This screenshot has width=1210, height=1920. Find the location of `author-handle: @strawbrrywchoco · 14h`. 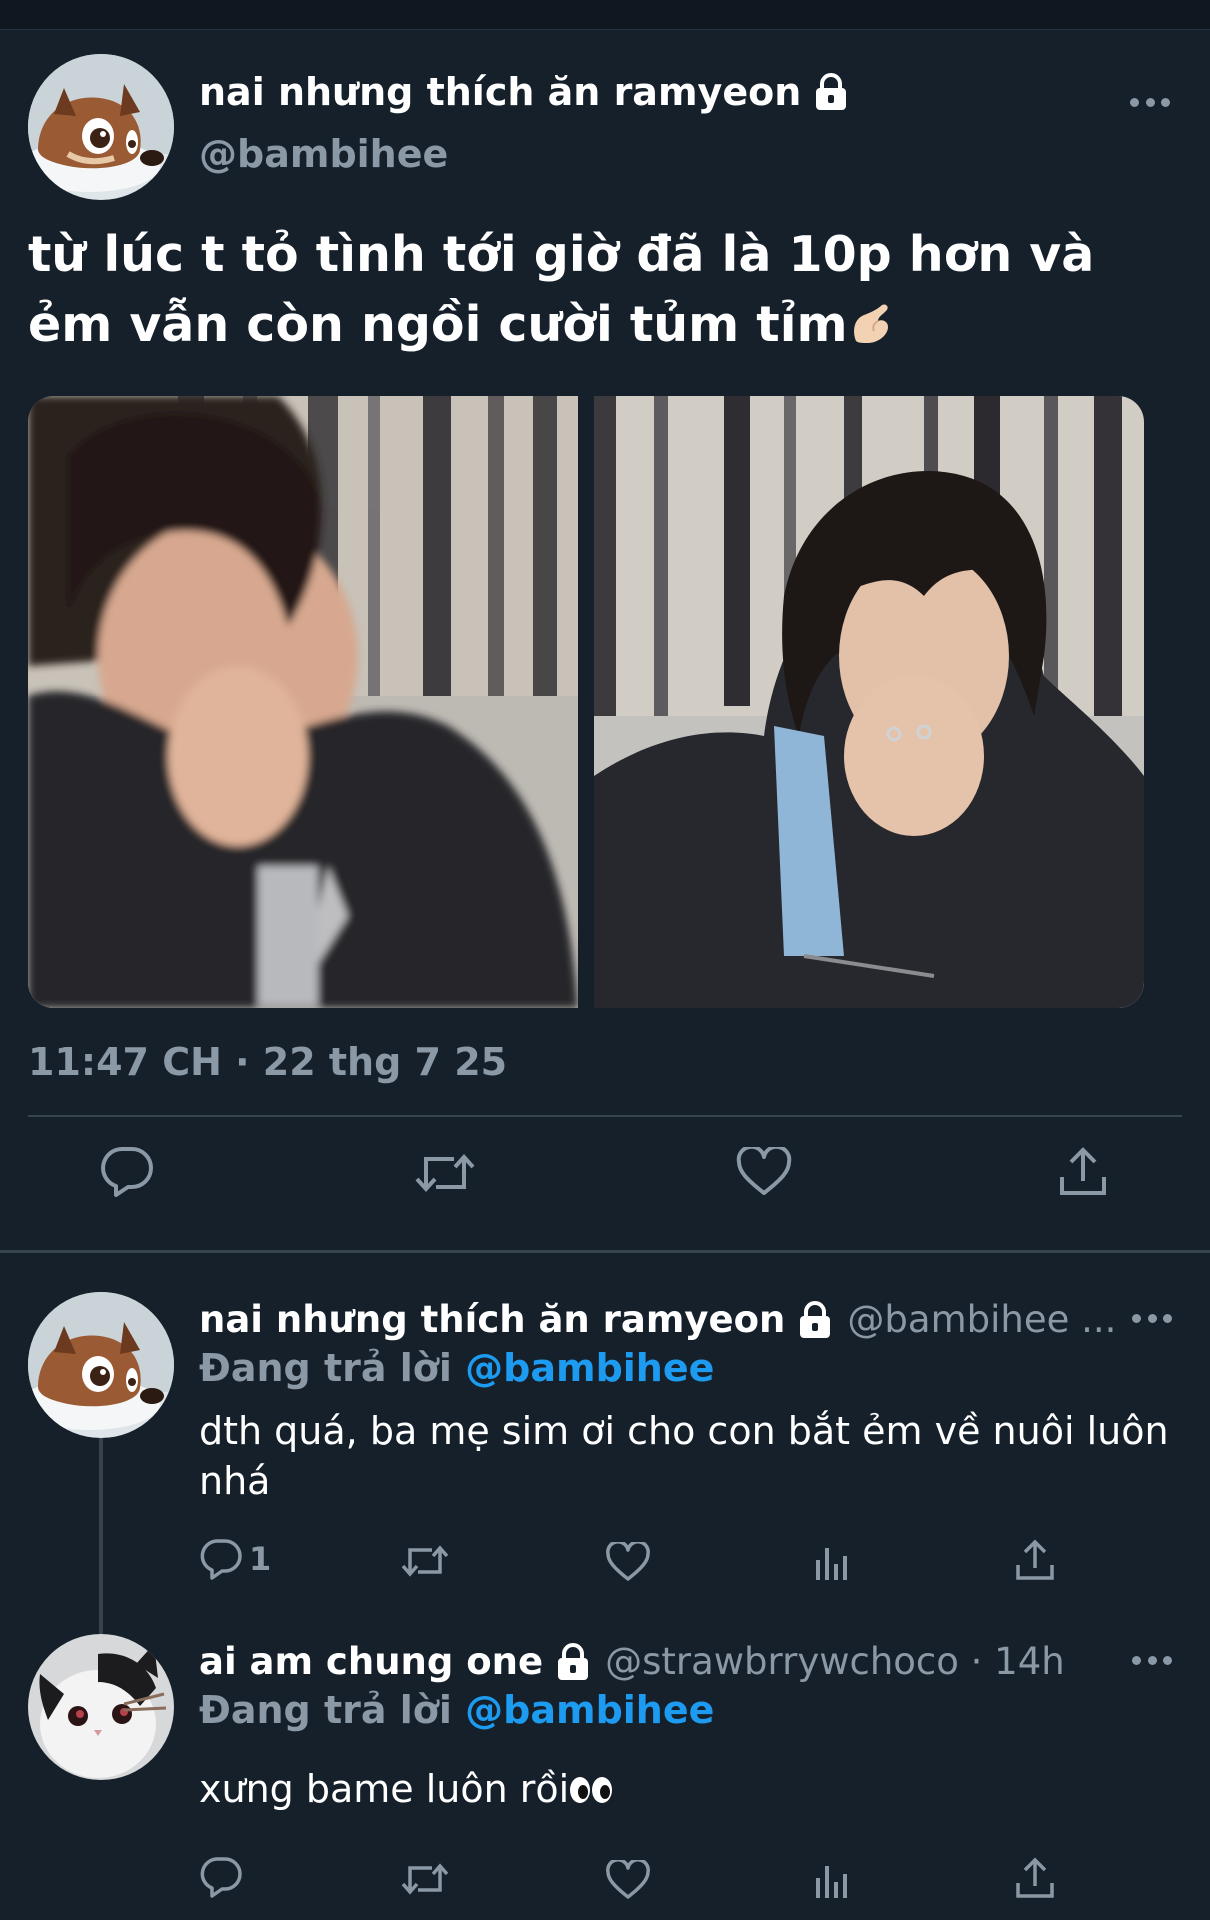

author-handle: @strawbrrywchoco · 14h is located at coordinates (835, 1661).